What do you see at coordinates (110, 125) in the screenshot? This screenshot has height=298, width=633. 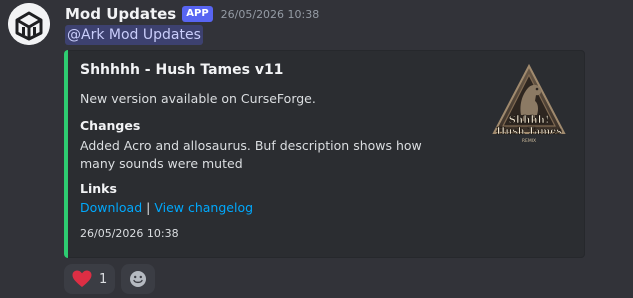 I see `field-changes-name: Changes` at bounding box center [110, 125].